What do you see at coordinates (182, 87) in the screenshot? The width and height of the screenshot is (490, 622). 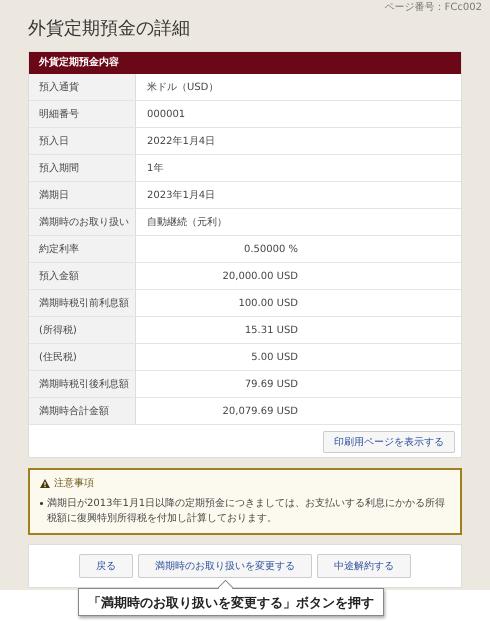 I see `row-value: 米ドル（USD）` at bounding box center [182, 87].